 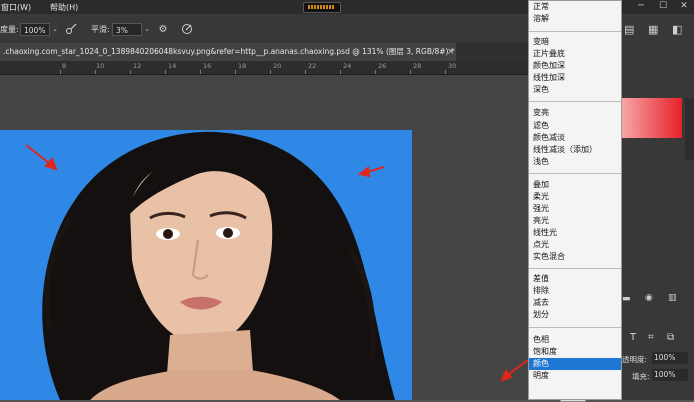 What do you see at coordinates (670, 358) in the screenshot?
I see `layer-opacity-field: 100%` at bounding box center [670, 358].